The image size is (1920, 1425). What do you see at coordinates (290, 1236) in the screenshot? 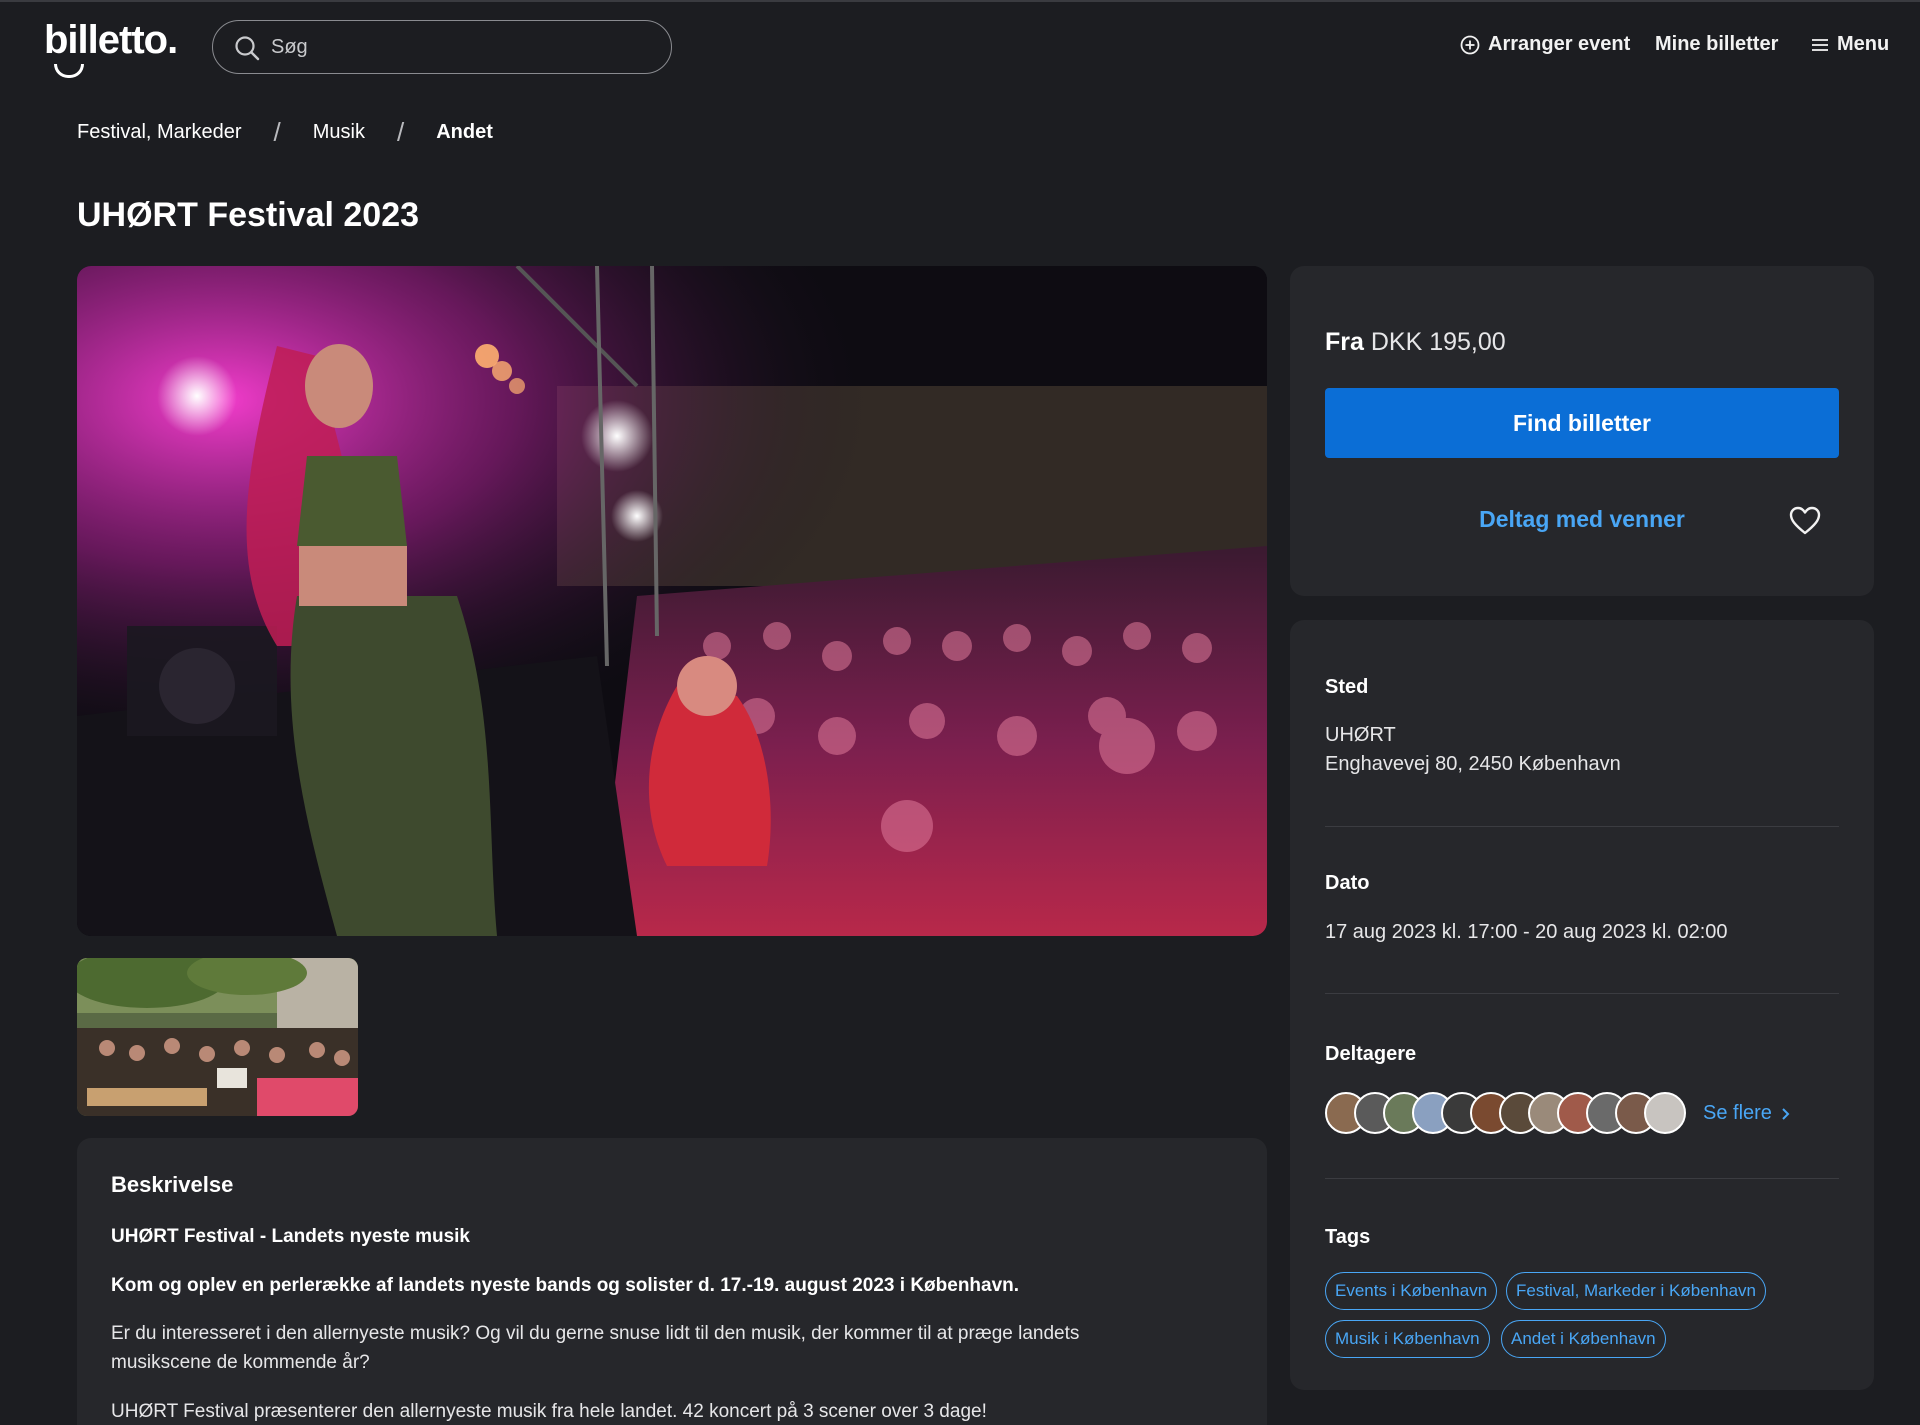
I see `description-subtitle: UHØRT Festival - Landets nyeste musik` at bounding box center [290, 1236].